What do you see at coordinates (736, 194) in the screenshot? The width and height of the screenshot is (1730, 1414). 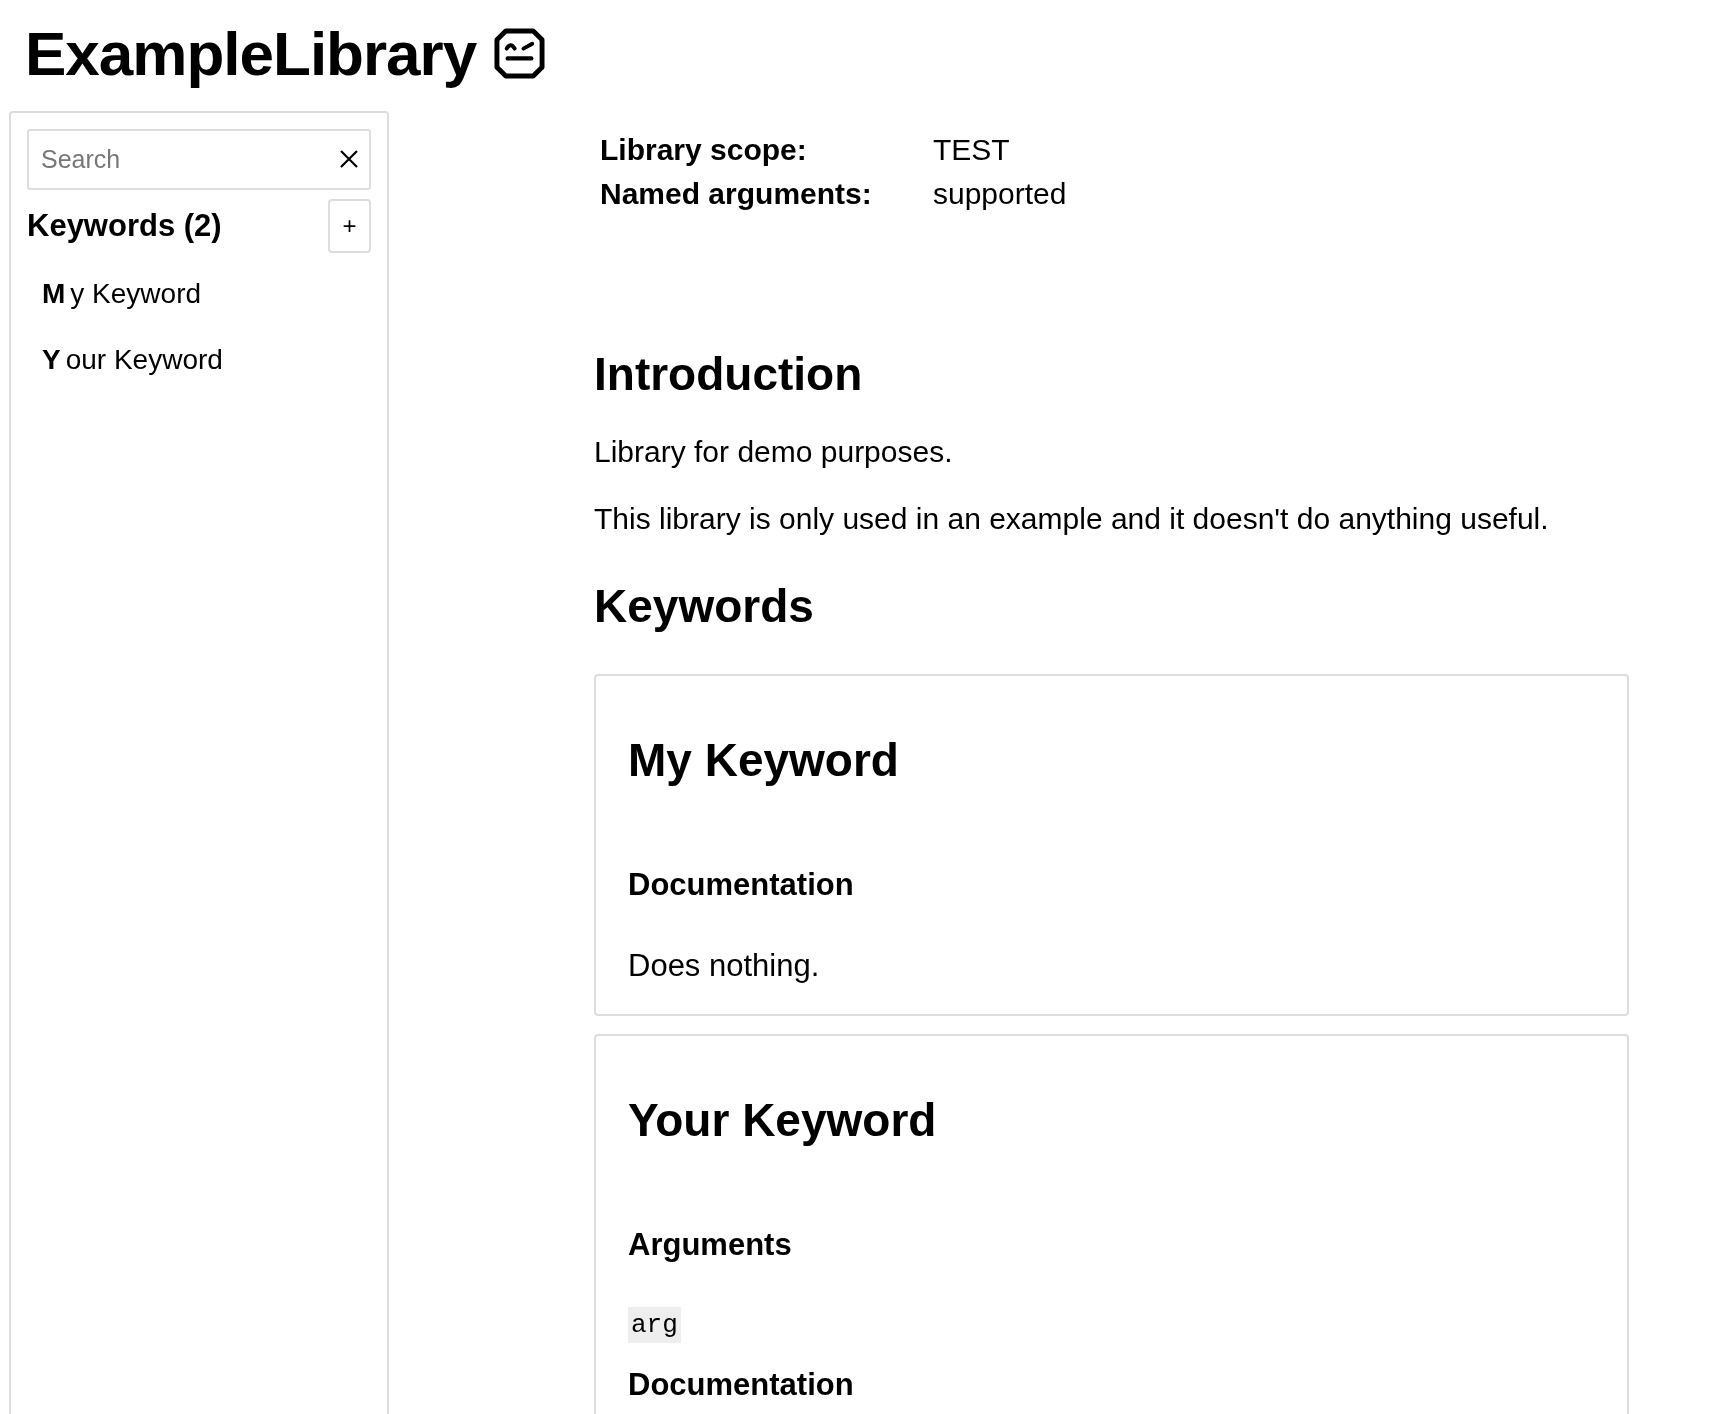 I see `metadata-label: Named arguments:` at bounding box center [736, 194].